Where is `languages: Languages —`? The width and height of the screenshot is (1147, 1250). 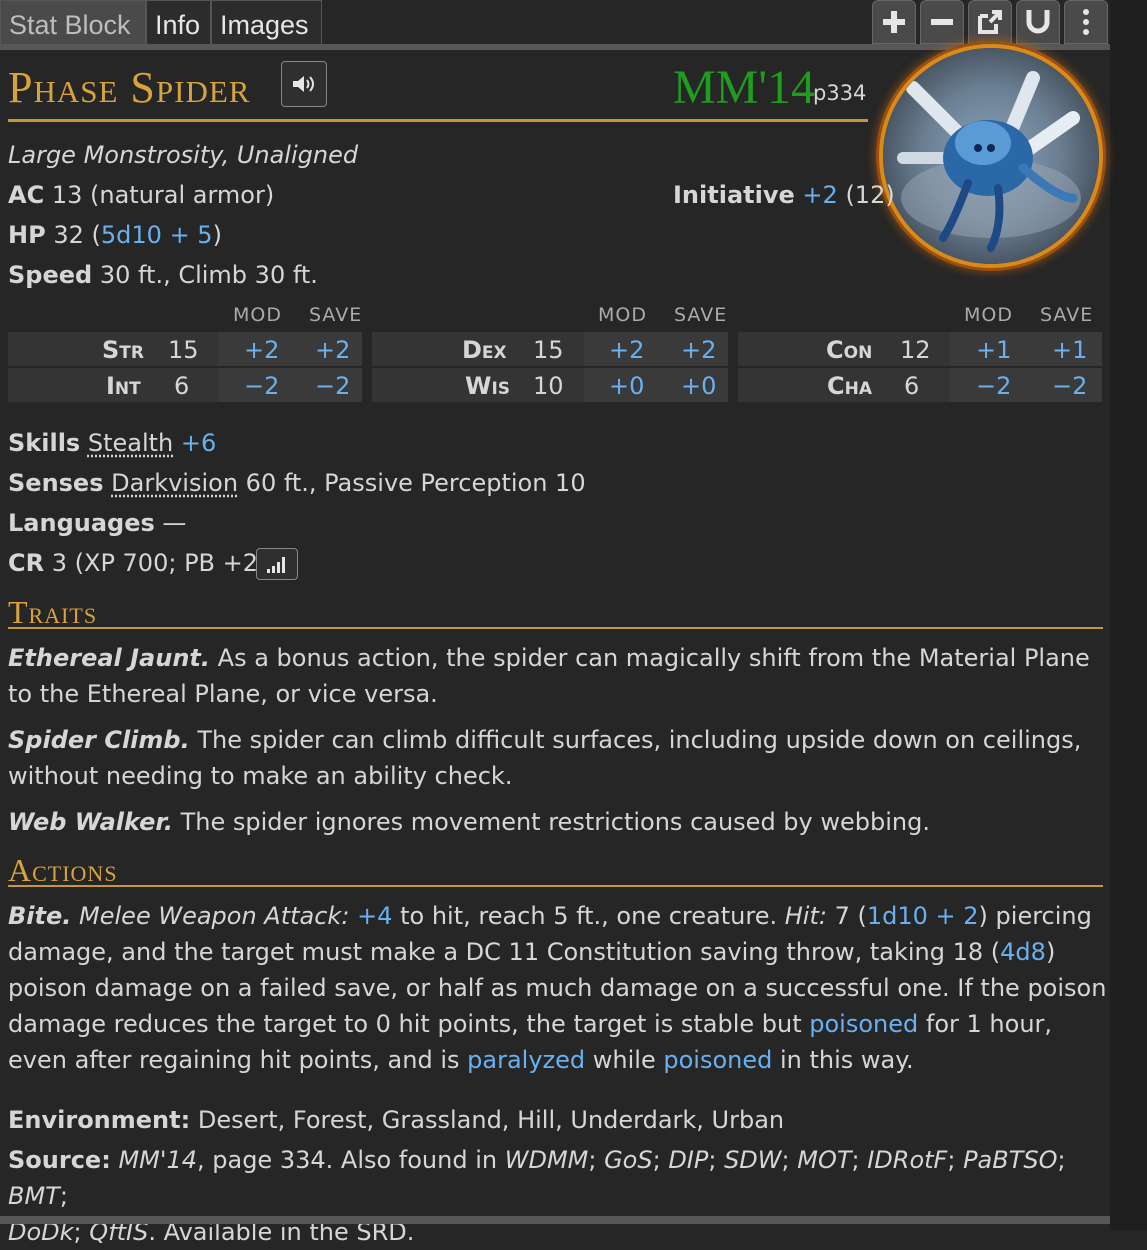 languages: Languages — is located at coordinates (97, 523).